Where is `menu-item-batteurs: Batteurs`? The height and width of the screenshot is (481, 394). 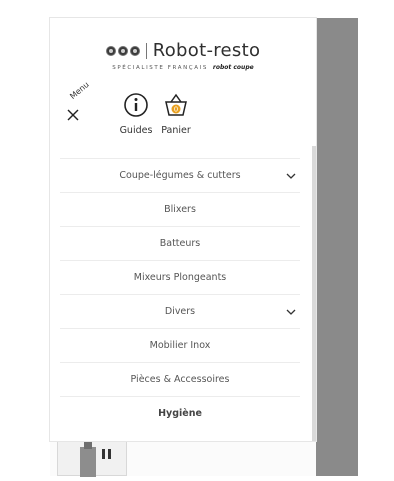
menu-item-batteurs: Batteurs is located at coordinates (180, 244).